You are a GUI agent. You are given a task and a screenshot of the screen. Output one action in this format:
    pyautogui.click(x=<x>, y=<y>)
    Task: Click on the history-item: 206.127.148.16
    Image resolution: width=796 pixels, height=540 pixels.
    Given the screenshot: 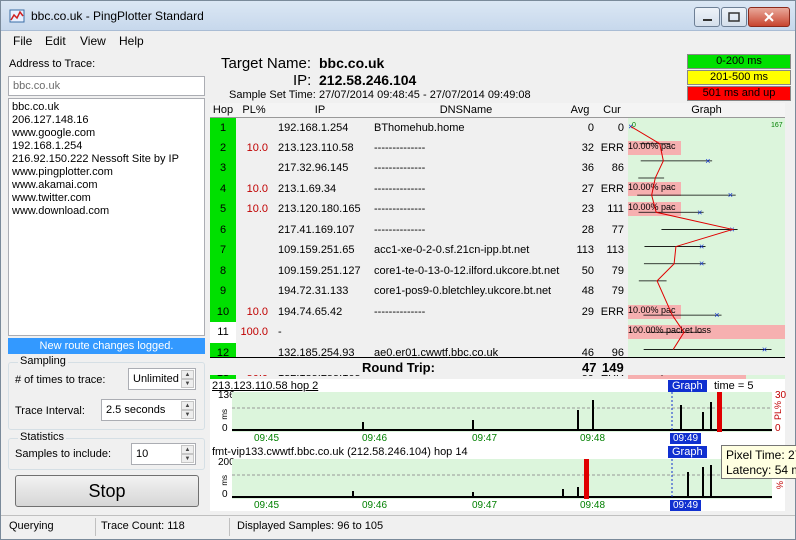 What is the action you would take?
    pyautogui.click(x=106, y=120)
    